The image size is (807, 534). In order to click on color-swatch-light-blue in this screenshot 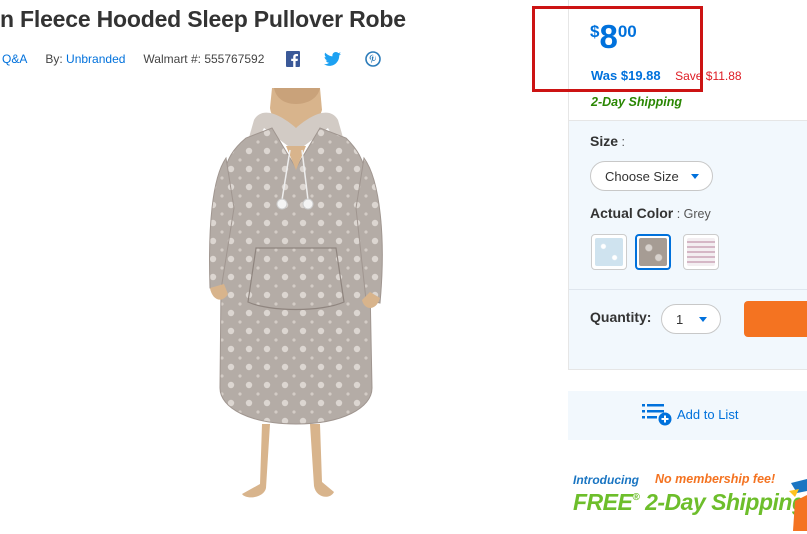, I will do `click(609, 252)`.